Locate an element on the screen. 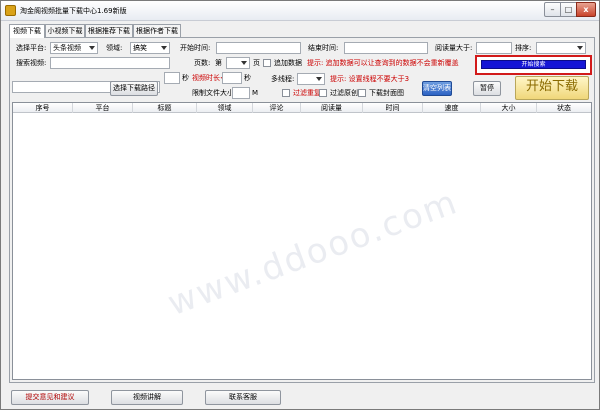 The width and height of the screenshot is (600, 410). search-progress-box: 开始搜索 is located at coordinates (533, 65).